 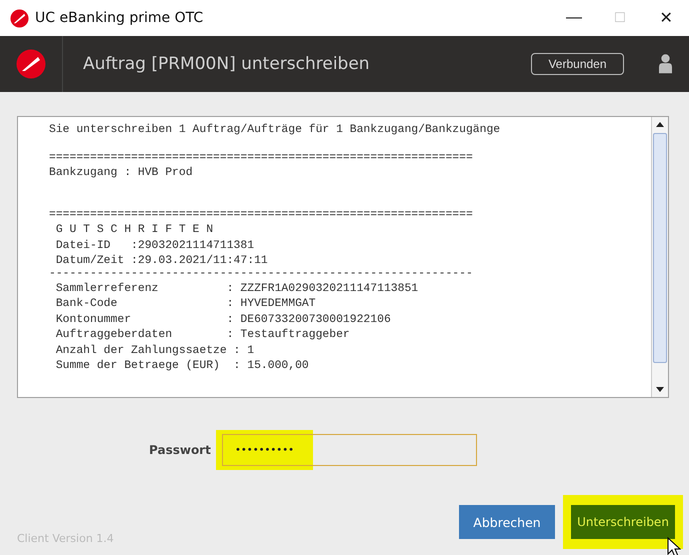 I want to click on app-logo-icon, so click(x=19, y=18).